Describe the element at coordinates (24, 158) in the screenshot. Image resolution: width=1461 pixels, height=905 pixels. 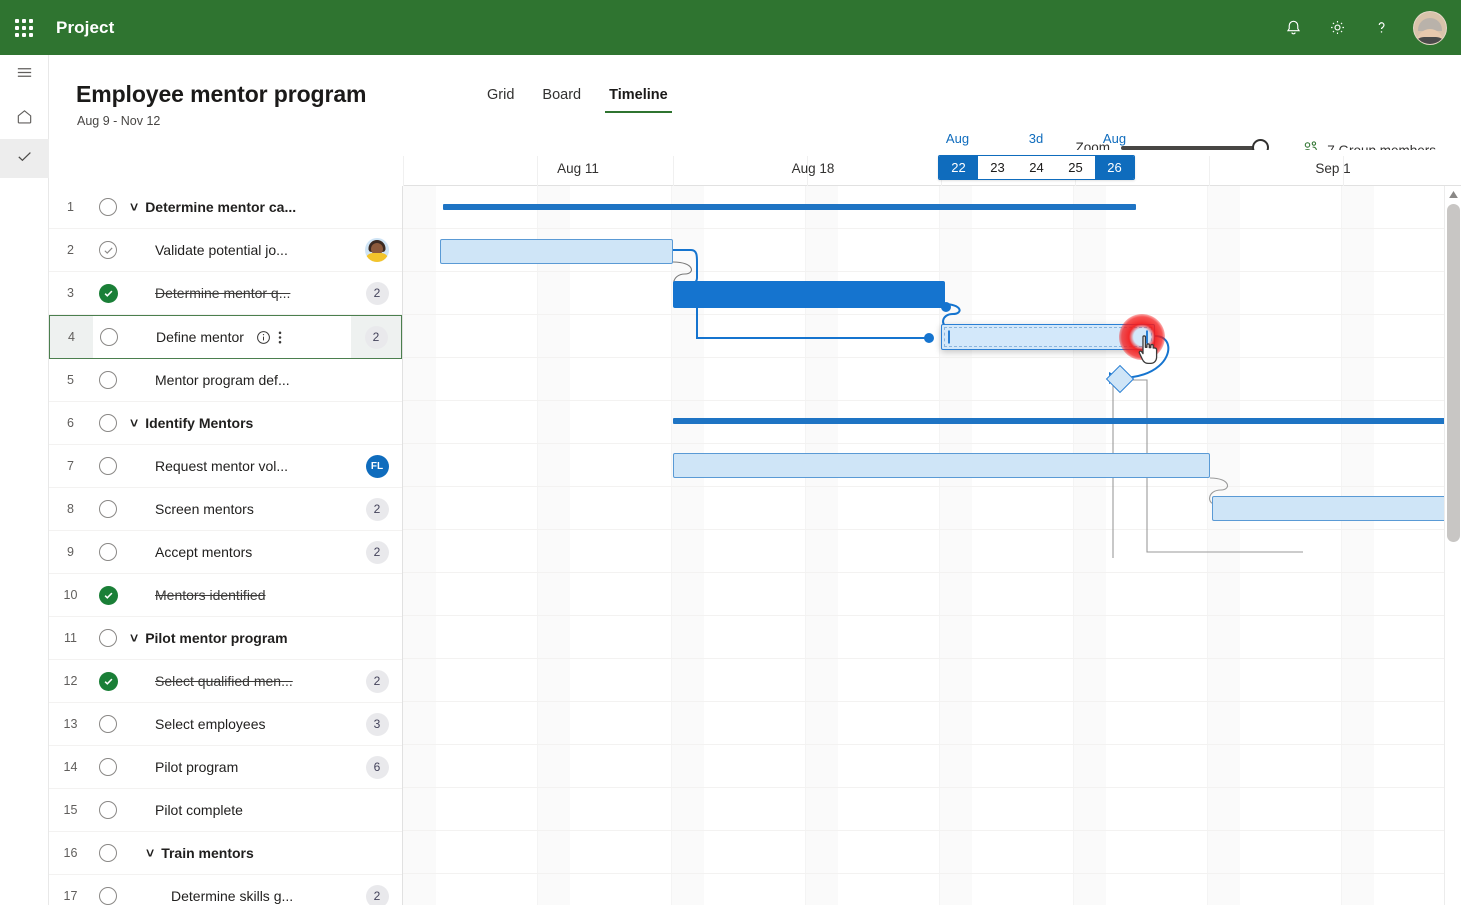
I see `sidebar-item-tasks` at that location.